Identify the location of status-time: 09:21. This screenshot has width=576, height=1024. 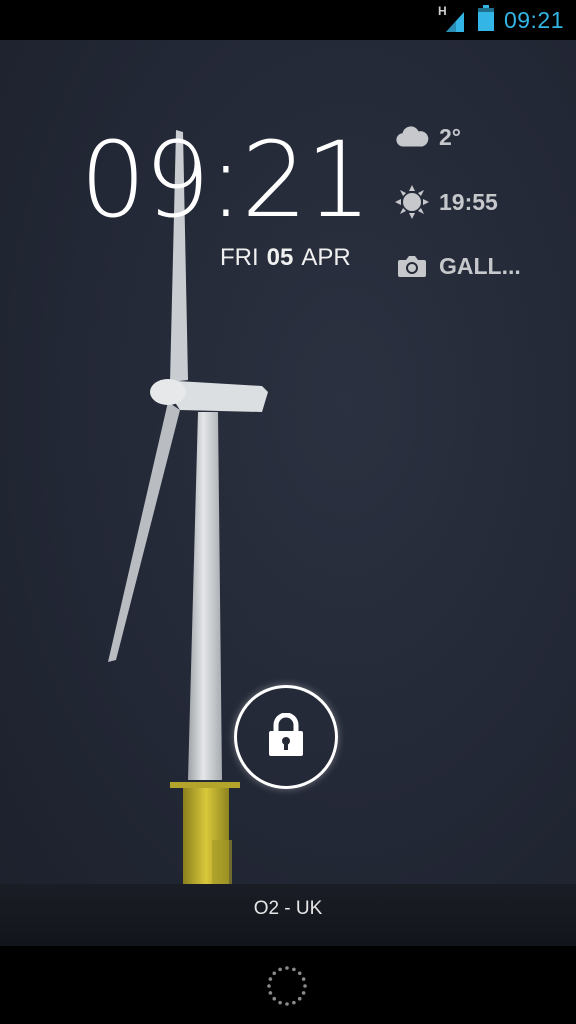
(533, 19).